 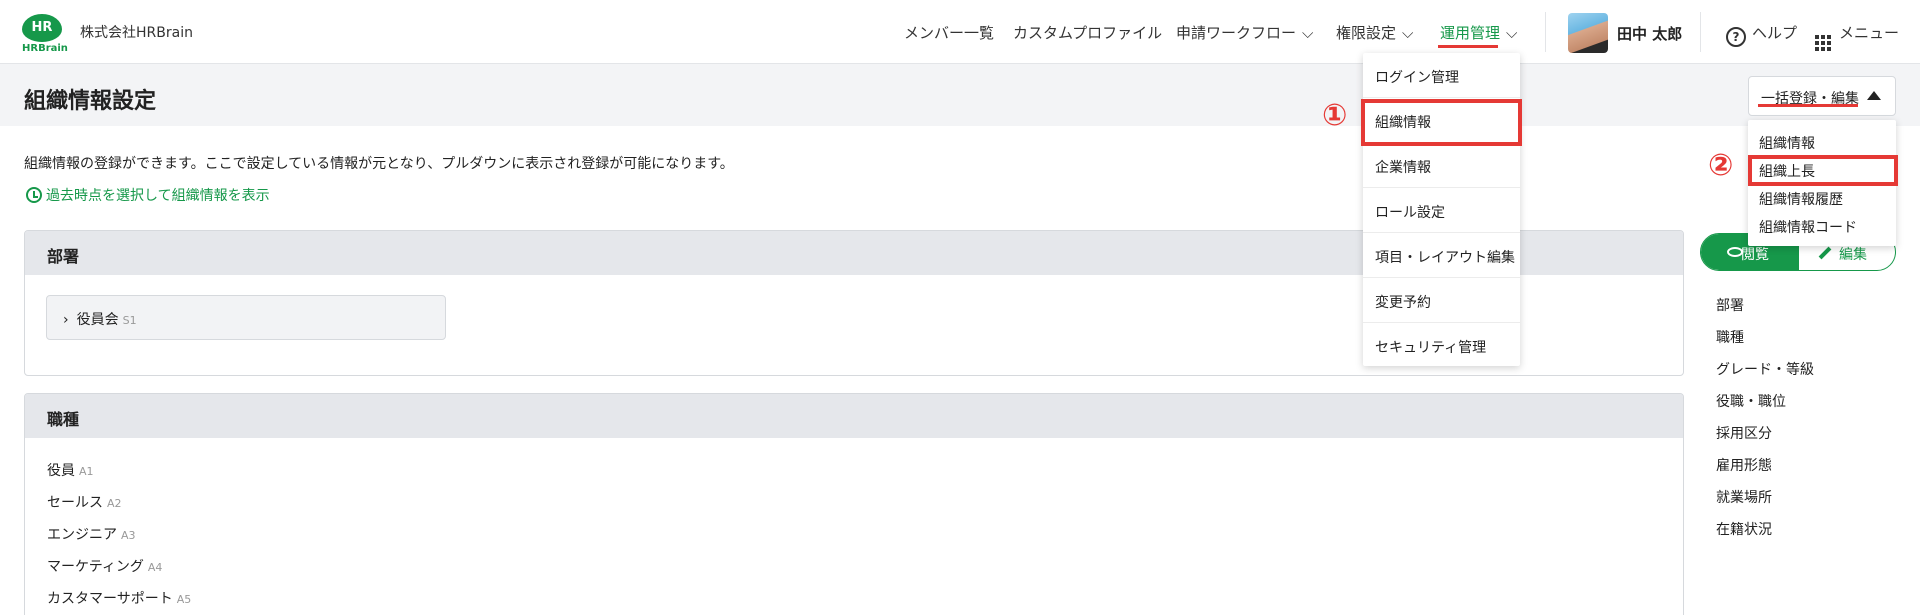 I want to click on nav-workflow: 申請ワークフロー ⌵, so click(x=1244, y=32).